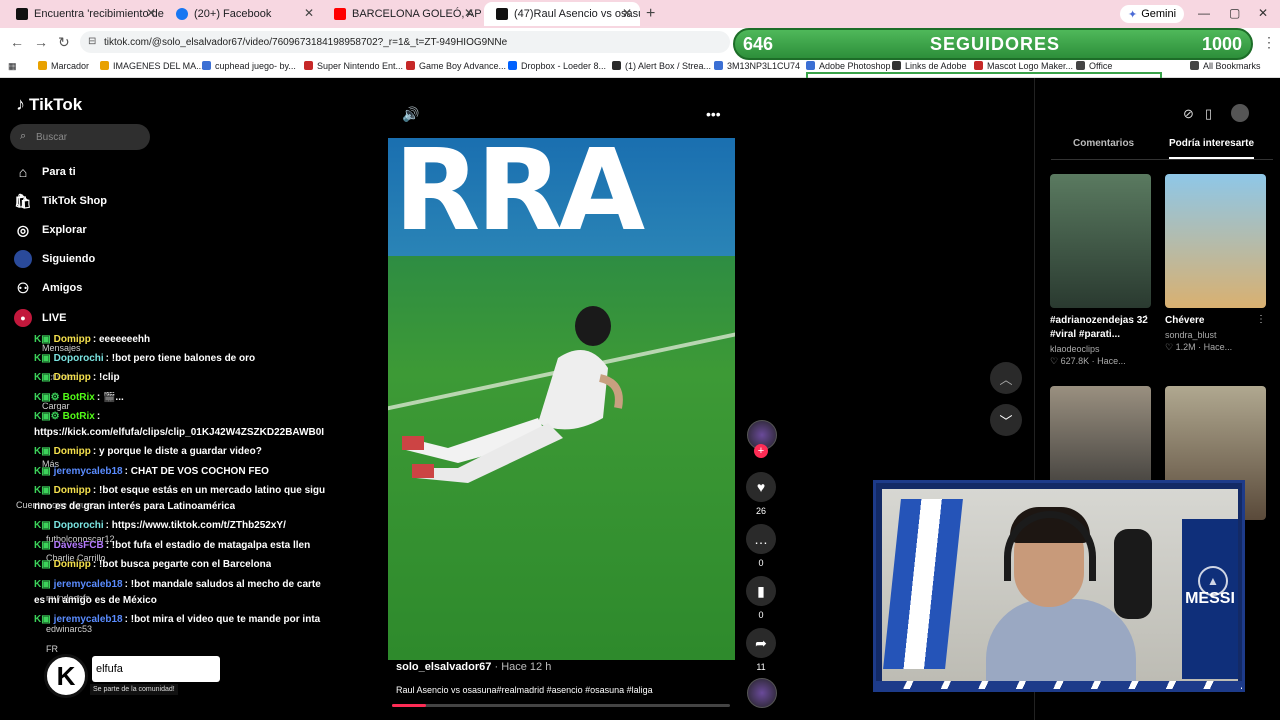 The width and height of the screenshot is (1280, 720). Describe the element at coordinates (1269, 42) in the screenshot. I see `menu-icon: ⋮` at that location.